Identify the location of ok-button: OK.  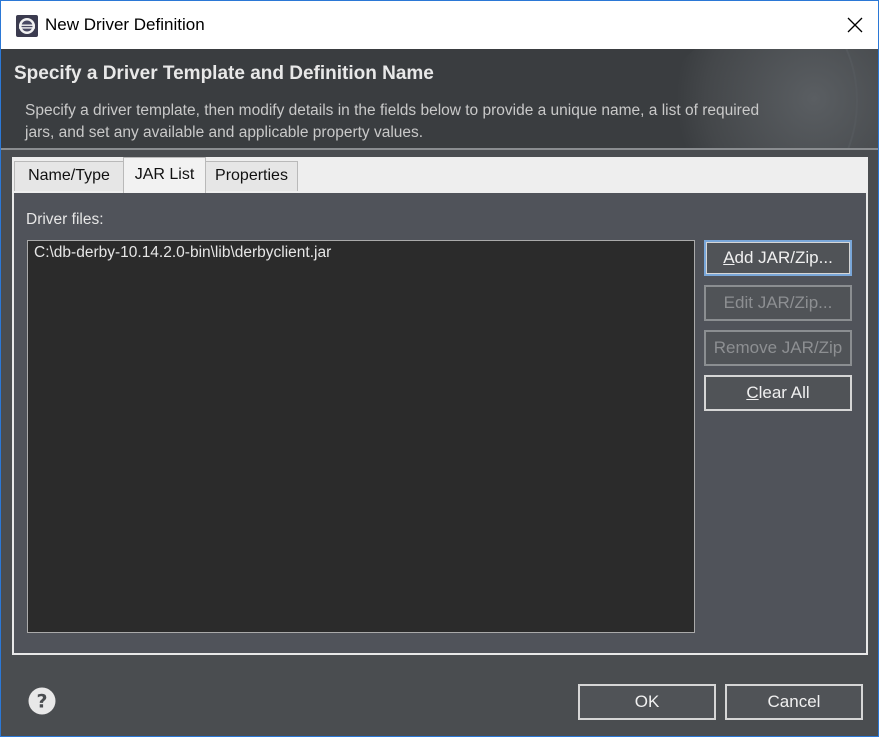
(647, 702).